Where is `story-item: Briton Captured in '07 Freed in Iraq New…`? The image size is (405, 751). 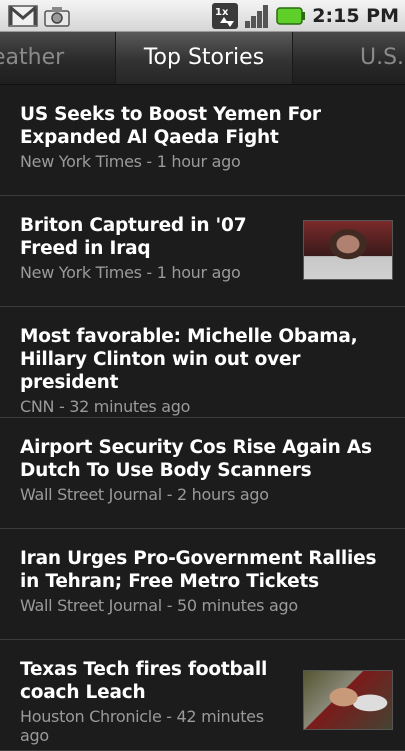
story-item: Briton Captured in '07 Freed in Iraq New… is located at coordinates (202, 251).